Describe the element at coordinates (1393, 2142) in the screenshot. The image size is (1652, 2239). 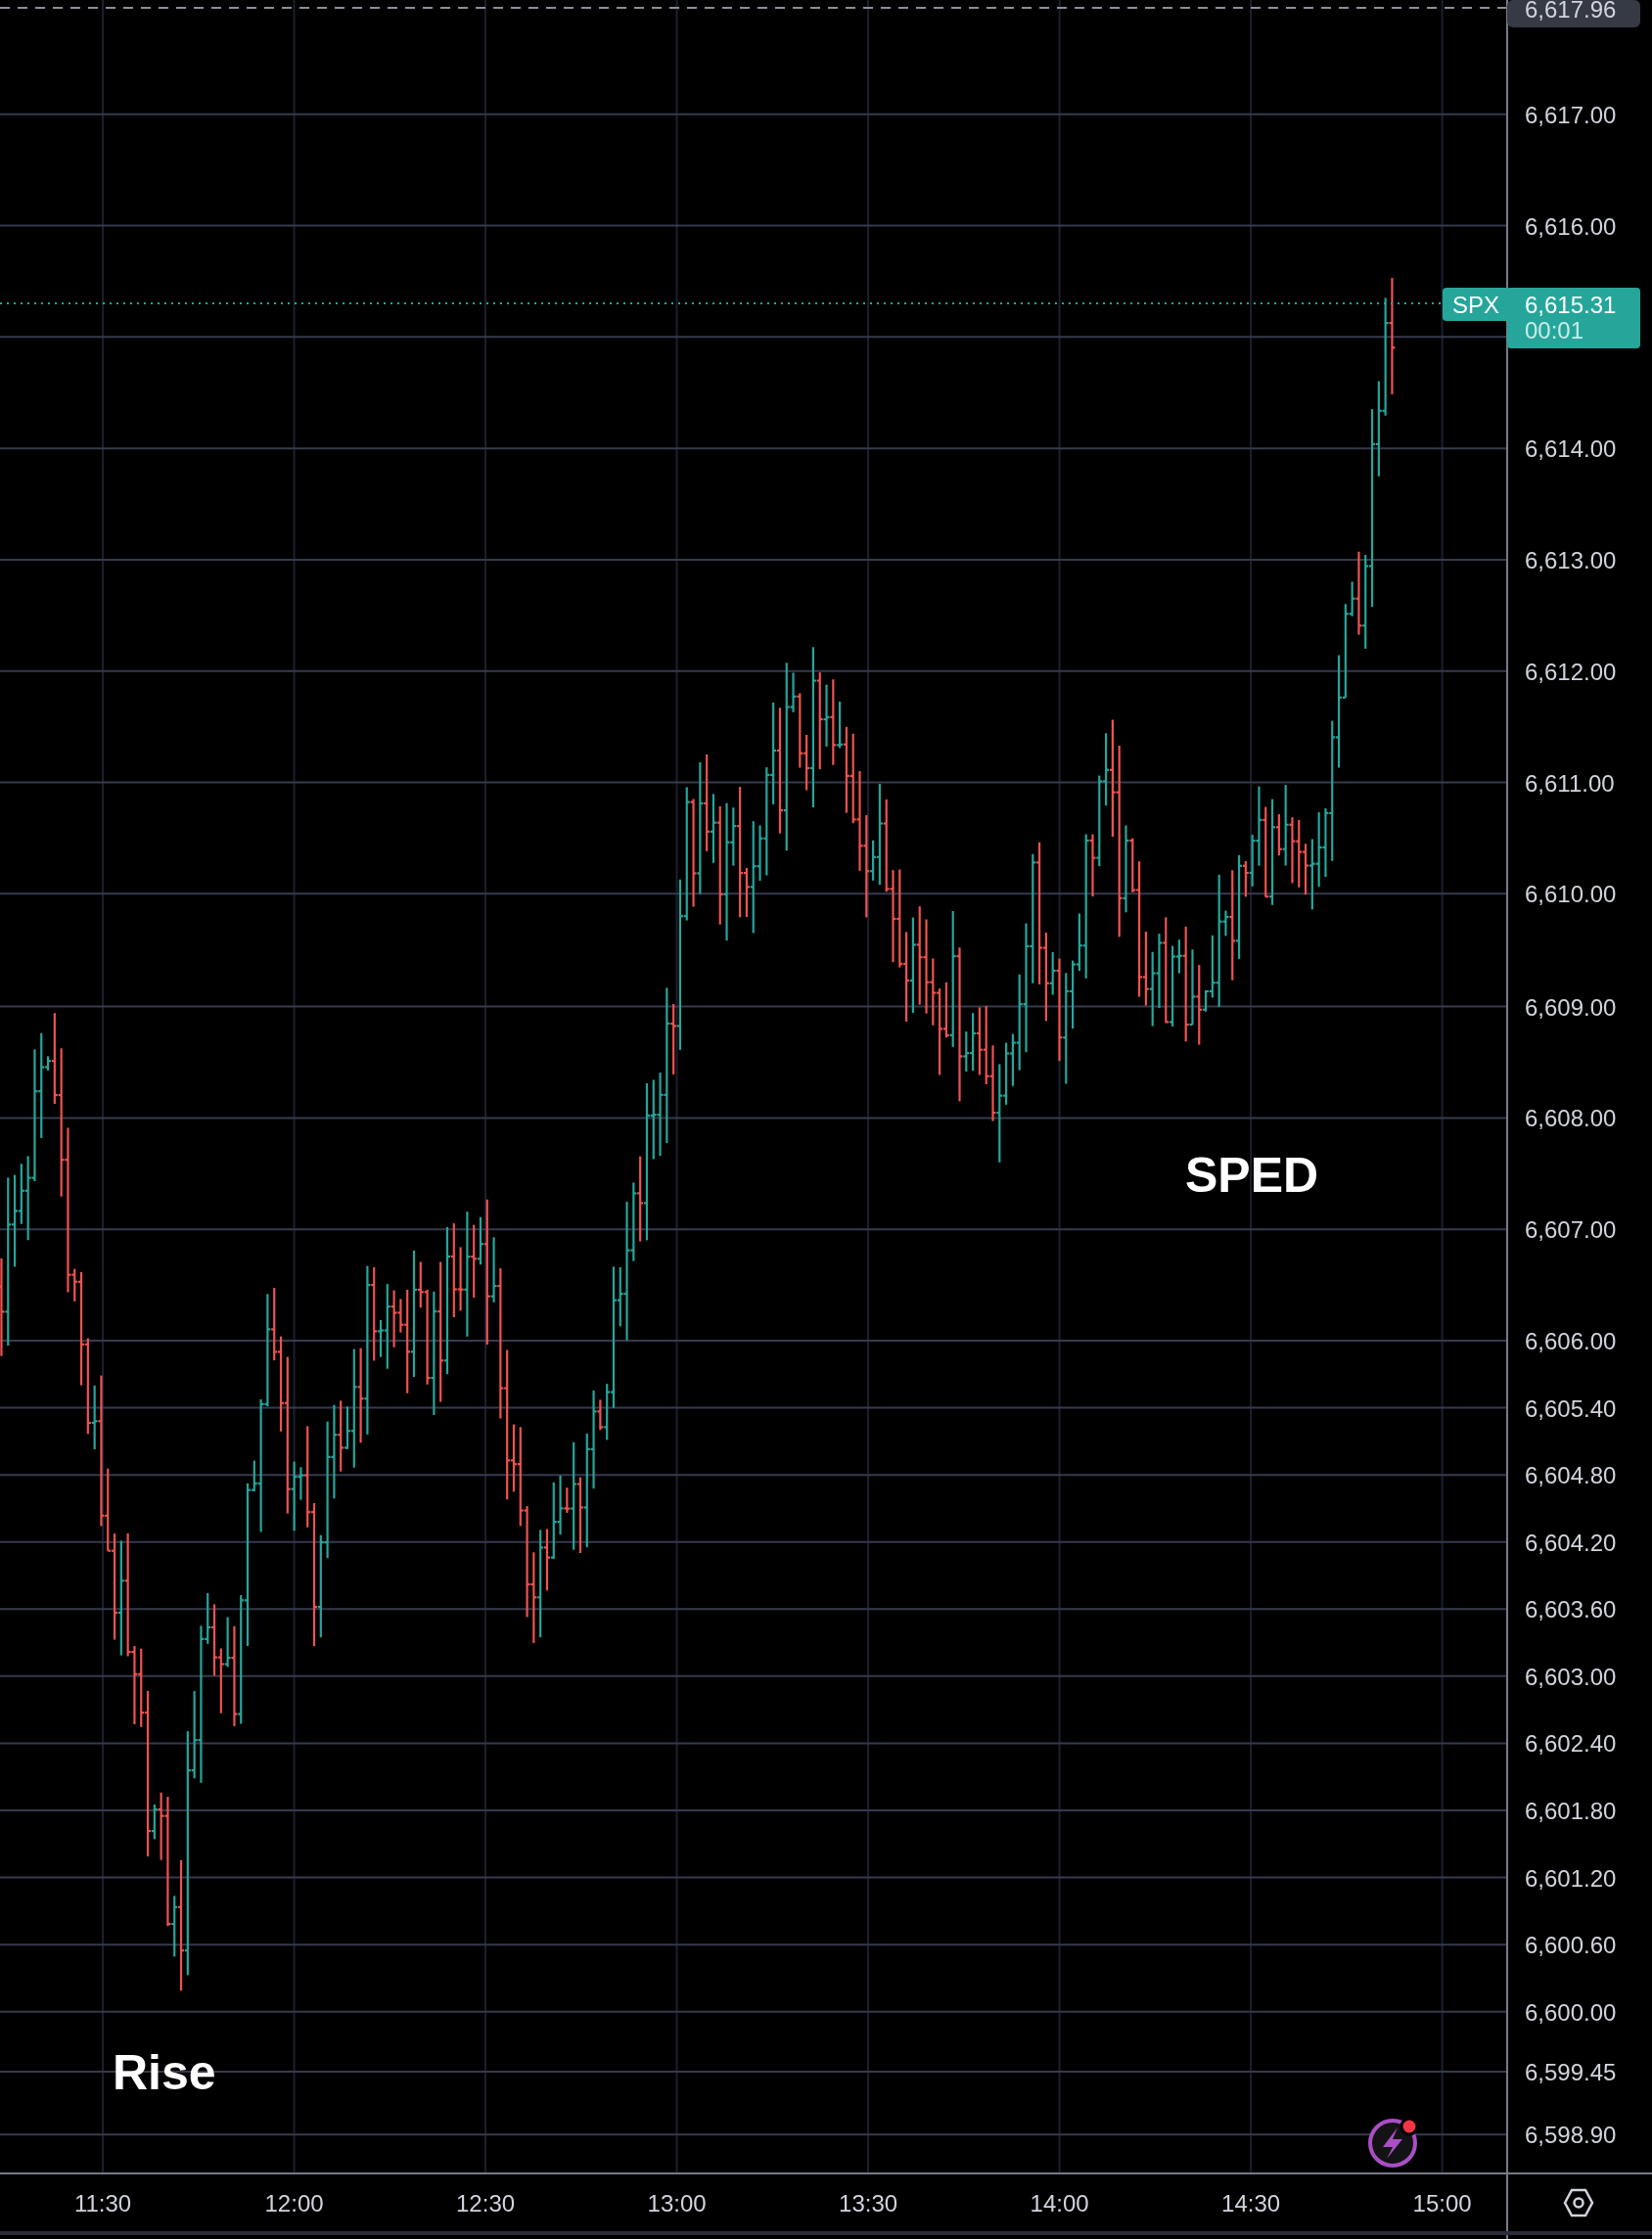
I see `lightning-icon` at that location.